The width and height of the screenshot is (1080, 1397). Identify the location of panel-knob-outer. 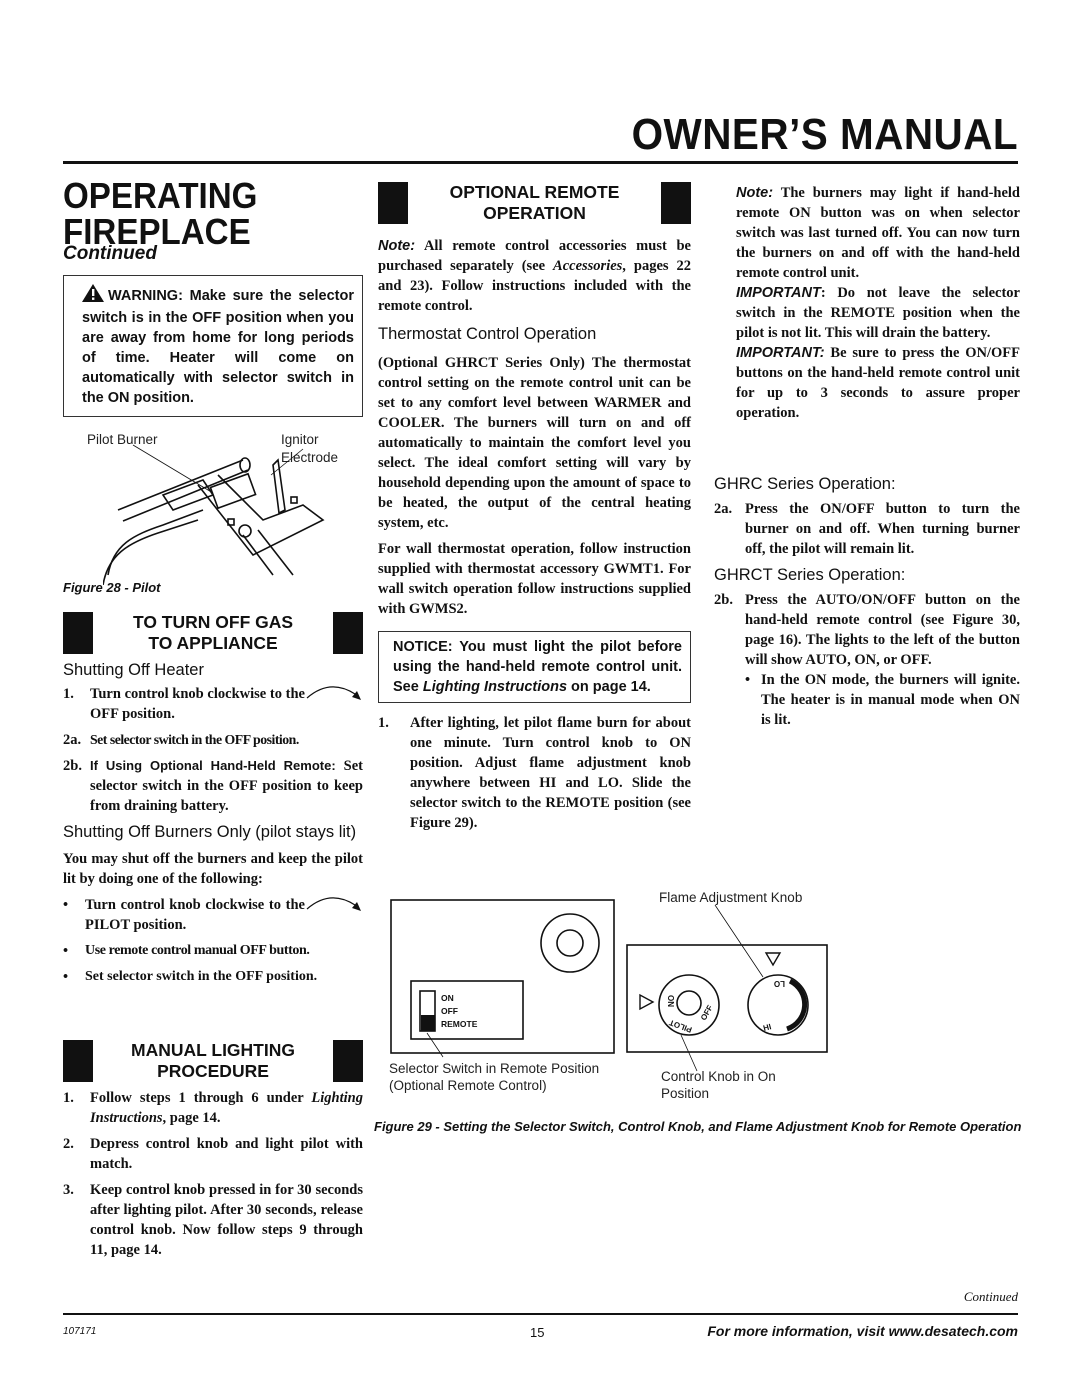
(570, 943).